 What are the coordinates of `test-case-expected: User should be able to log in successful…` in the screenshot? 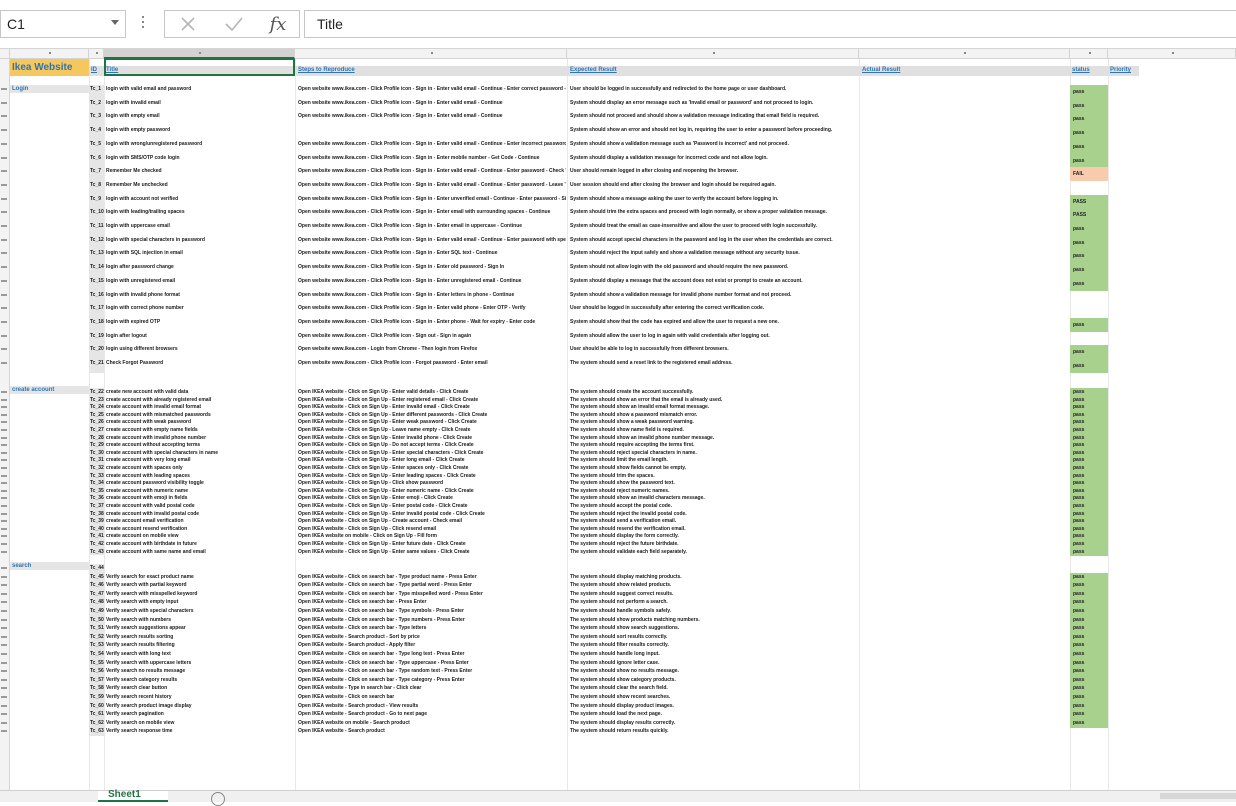 It's located at (716, 349).